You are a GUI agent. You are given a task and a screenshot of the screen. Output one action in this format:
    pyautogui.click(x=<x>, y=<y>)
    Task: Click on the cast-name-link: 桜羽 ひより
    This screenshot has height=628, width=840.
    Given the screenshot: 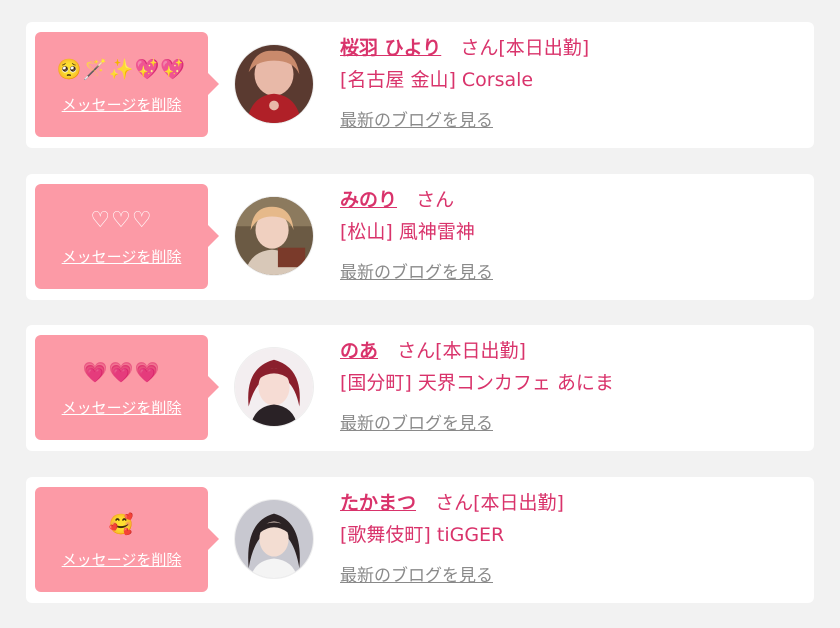 What is the action you would take?
    pyautogui.click(x=390, y=48)
    